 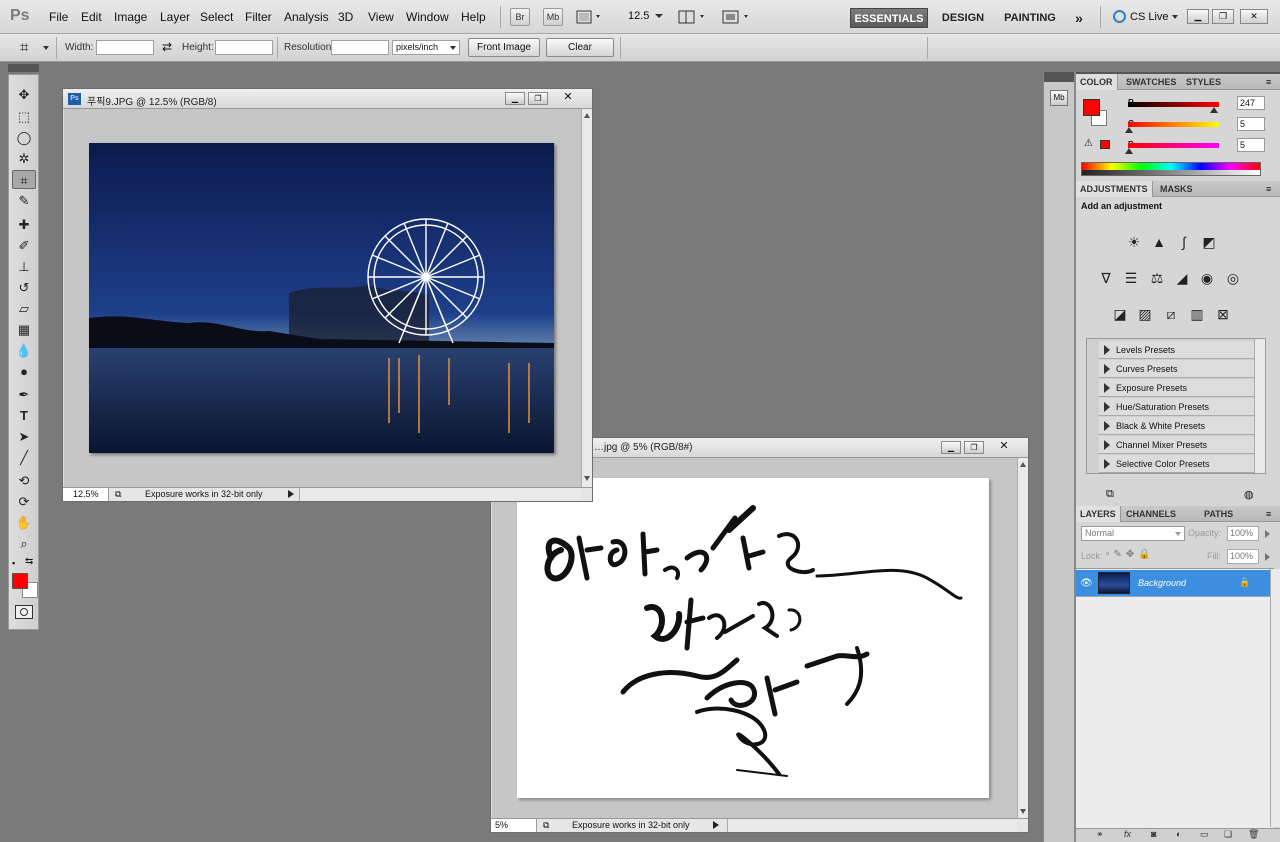 I want to click on clip-to-layer-icon: ◍, so click(x=1249, y=494).